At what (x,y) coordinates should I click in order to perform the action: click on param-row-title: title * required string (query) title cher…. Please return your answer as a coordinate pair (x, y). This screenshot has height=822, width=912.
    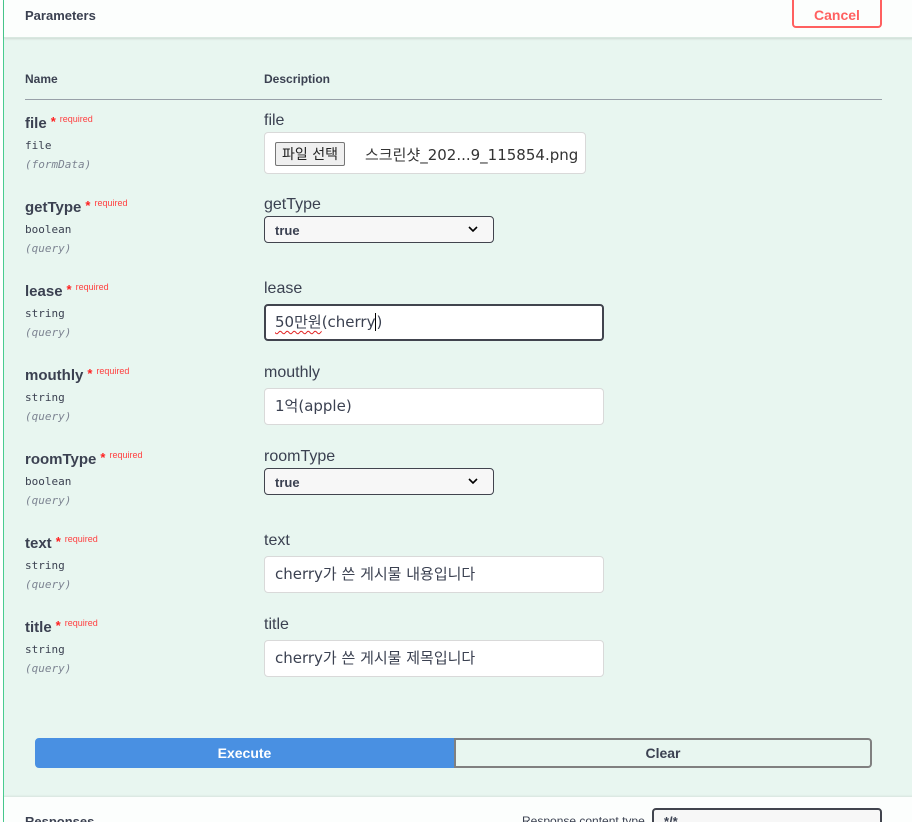
    Looking at the image, I should click on (453, 659).